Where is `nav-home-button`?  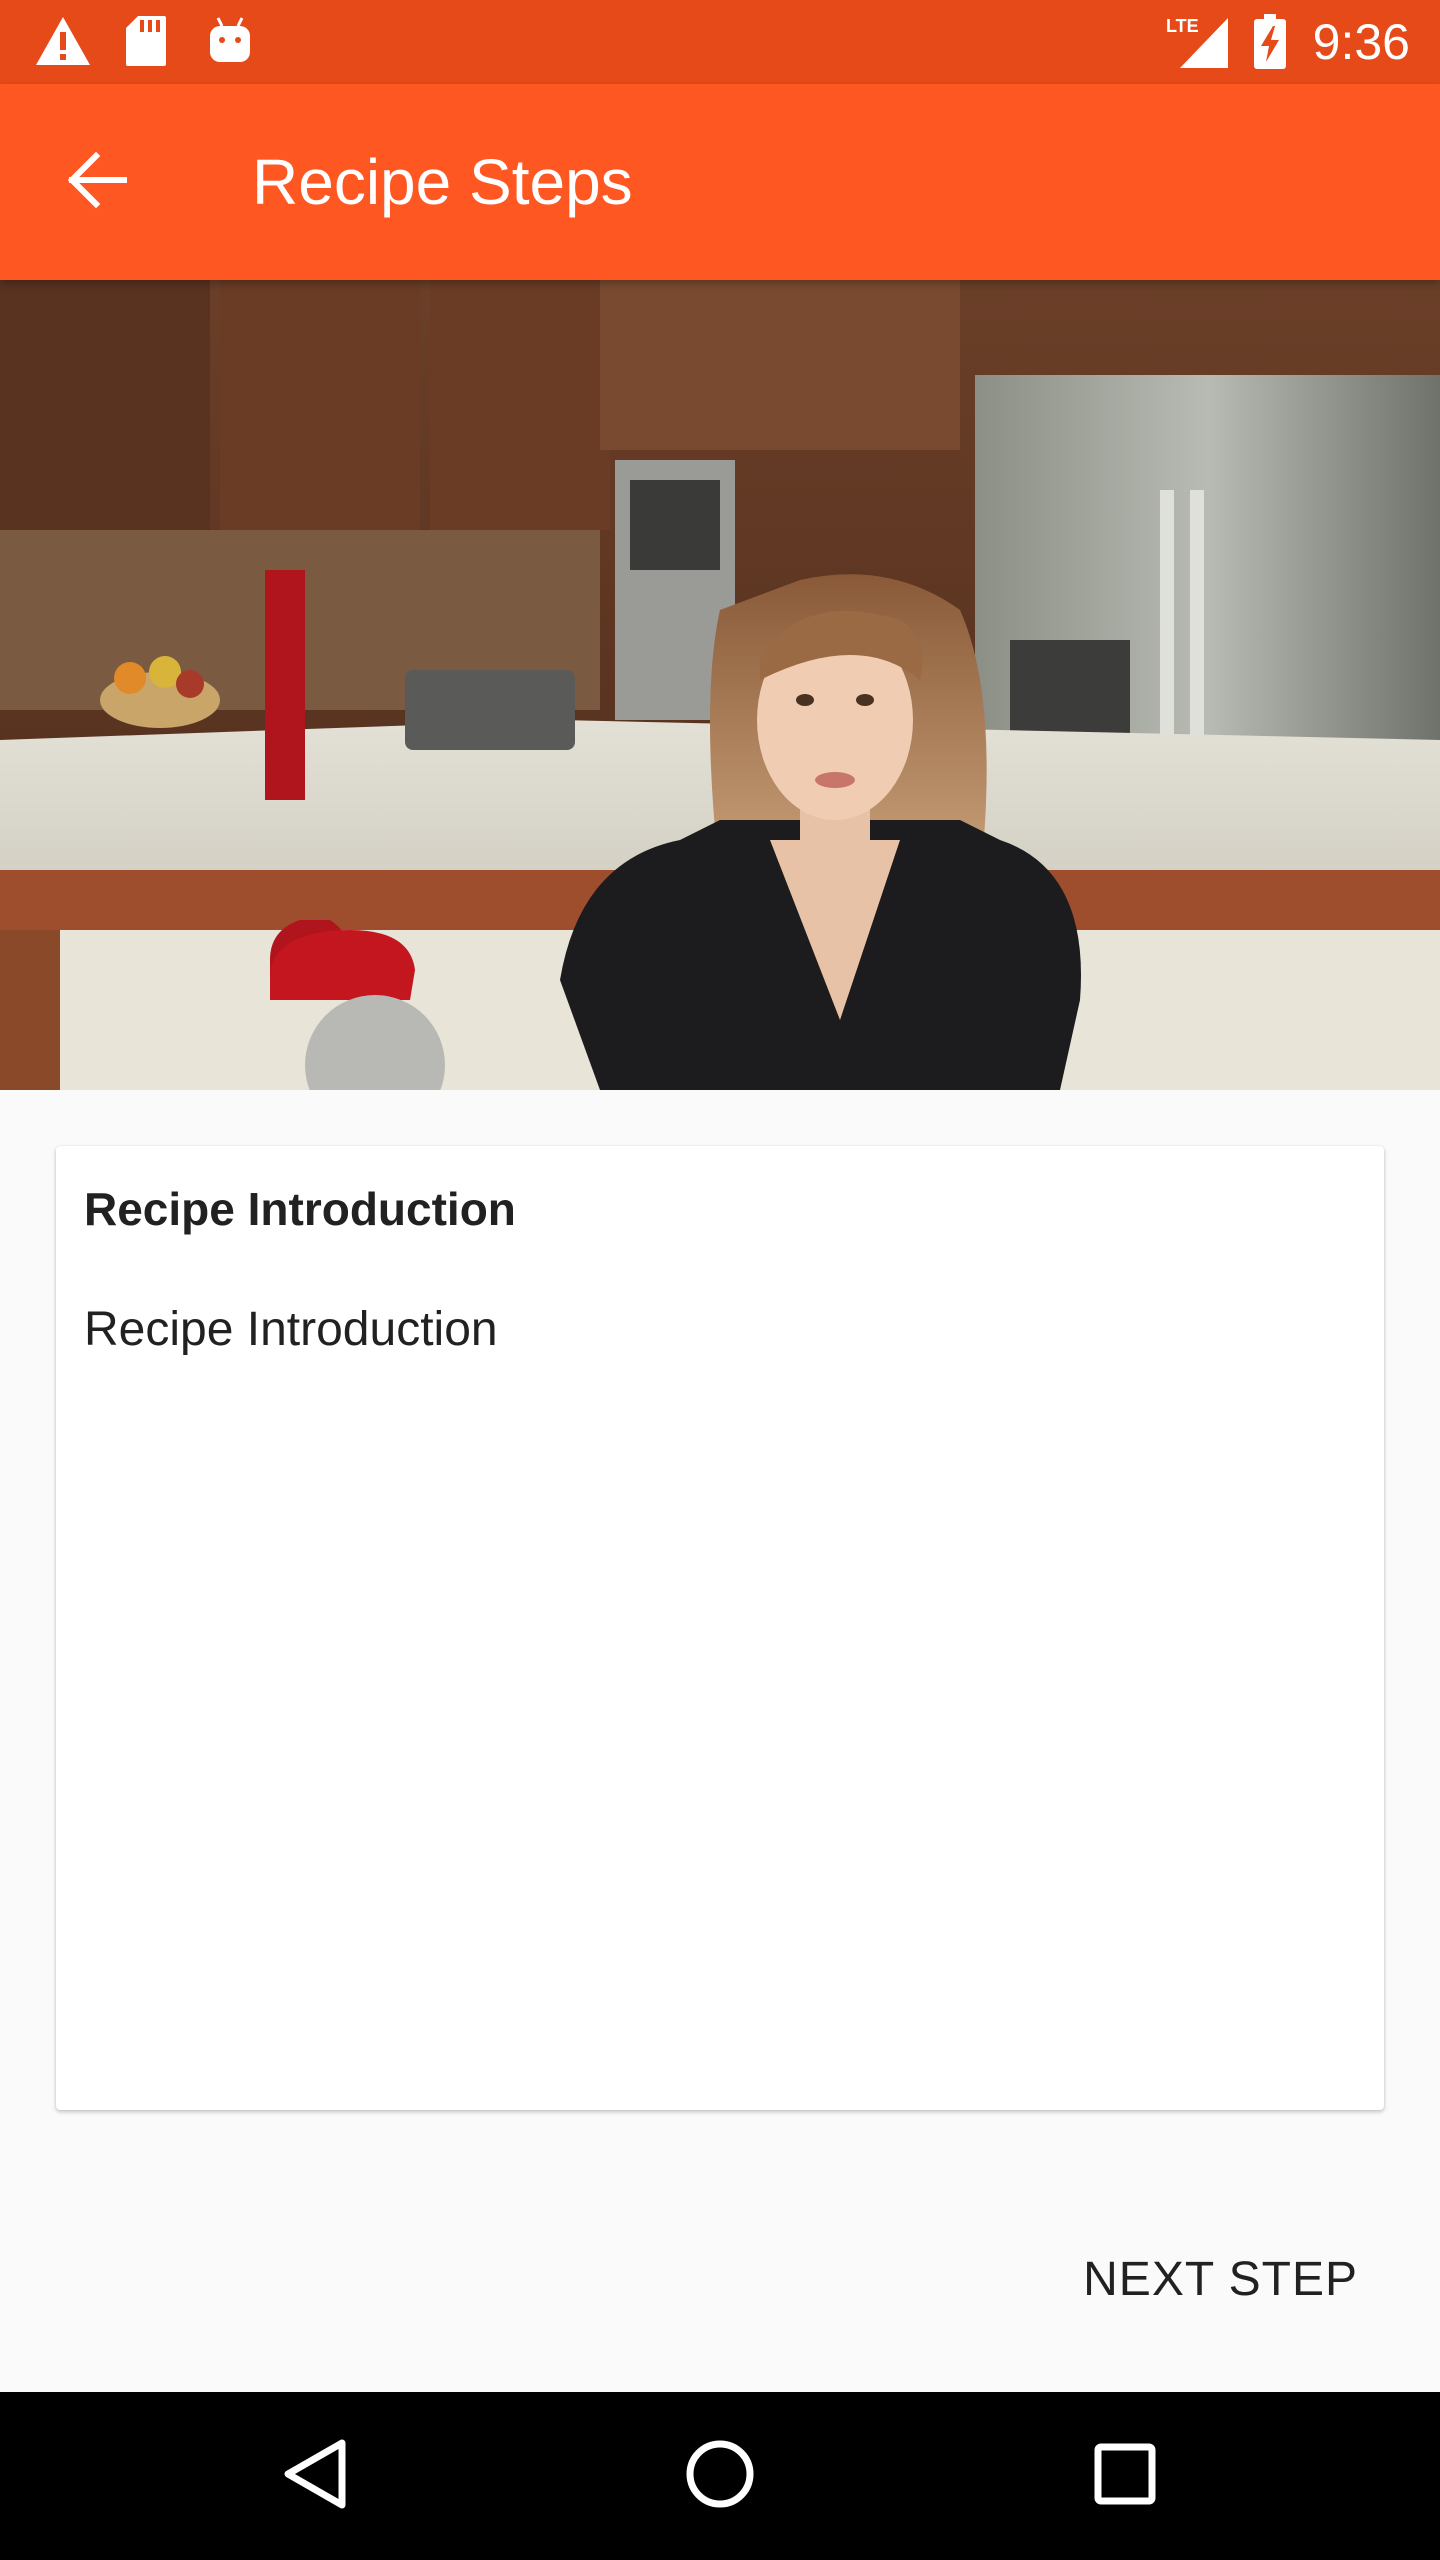
nav-home-button is located at coordinates (720, 2476).